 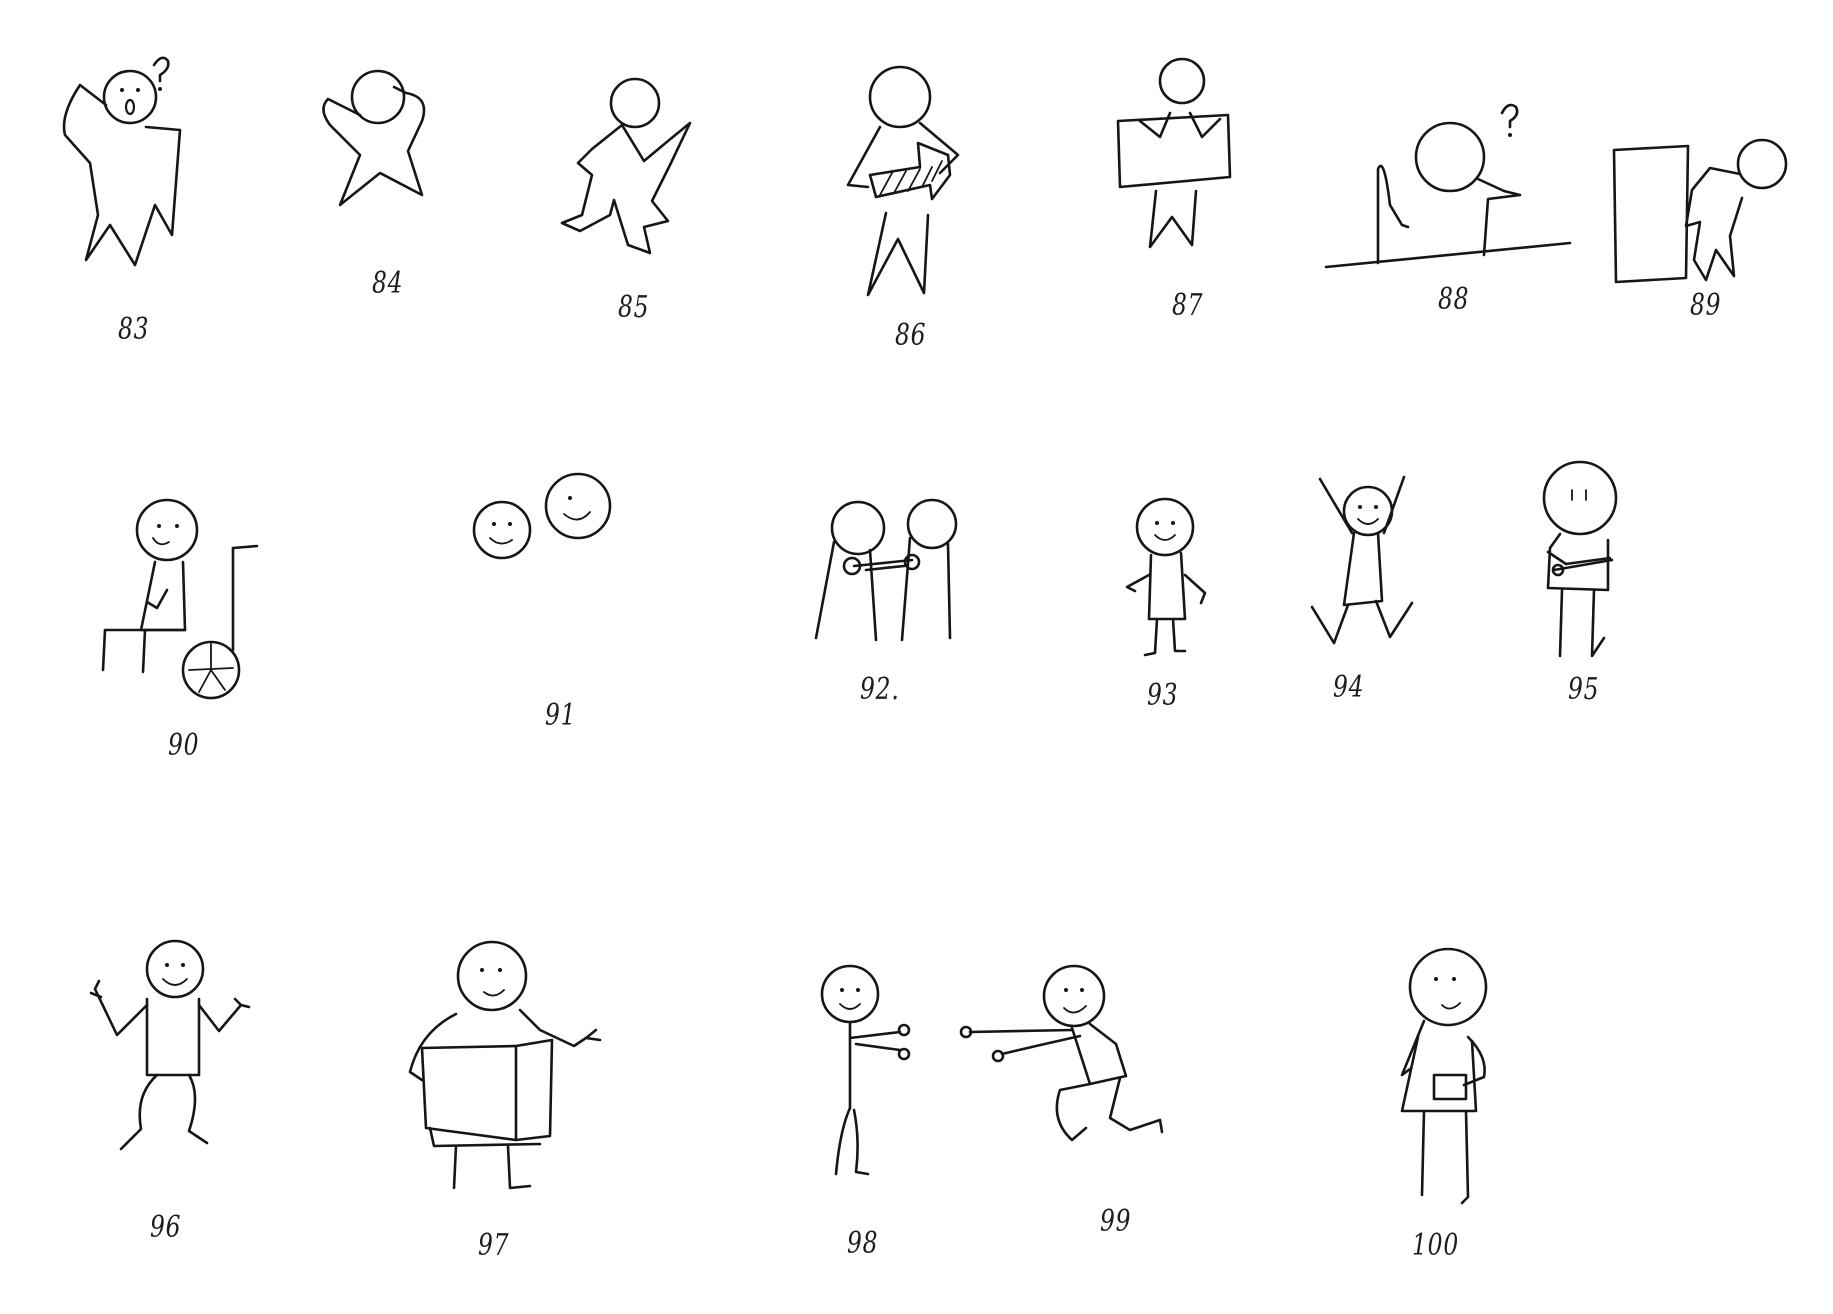 What do you see at coordinates (863, 1243) in the screenshot?
I see `figure-label-98: 98` at bounding box center [863, 1243].